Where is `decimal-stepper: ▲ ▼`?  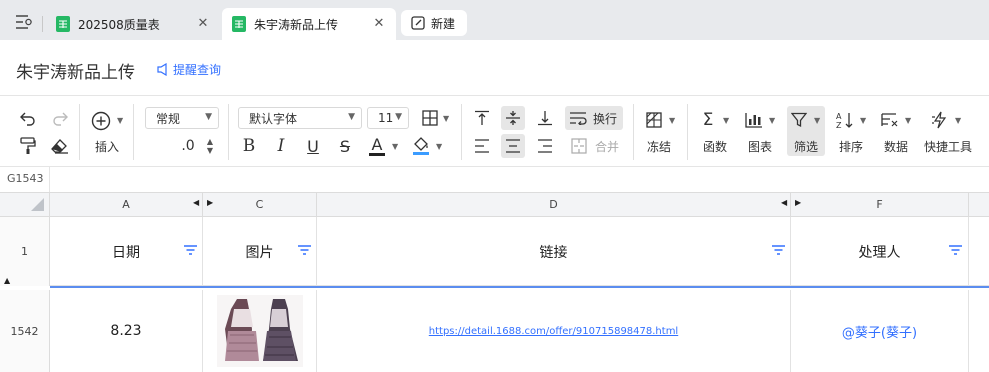
decimal-stepper: ▲ ▼ is located at coordinates (210, 146).